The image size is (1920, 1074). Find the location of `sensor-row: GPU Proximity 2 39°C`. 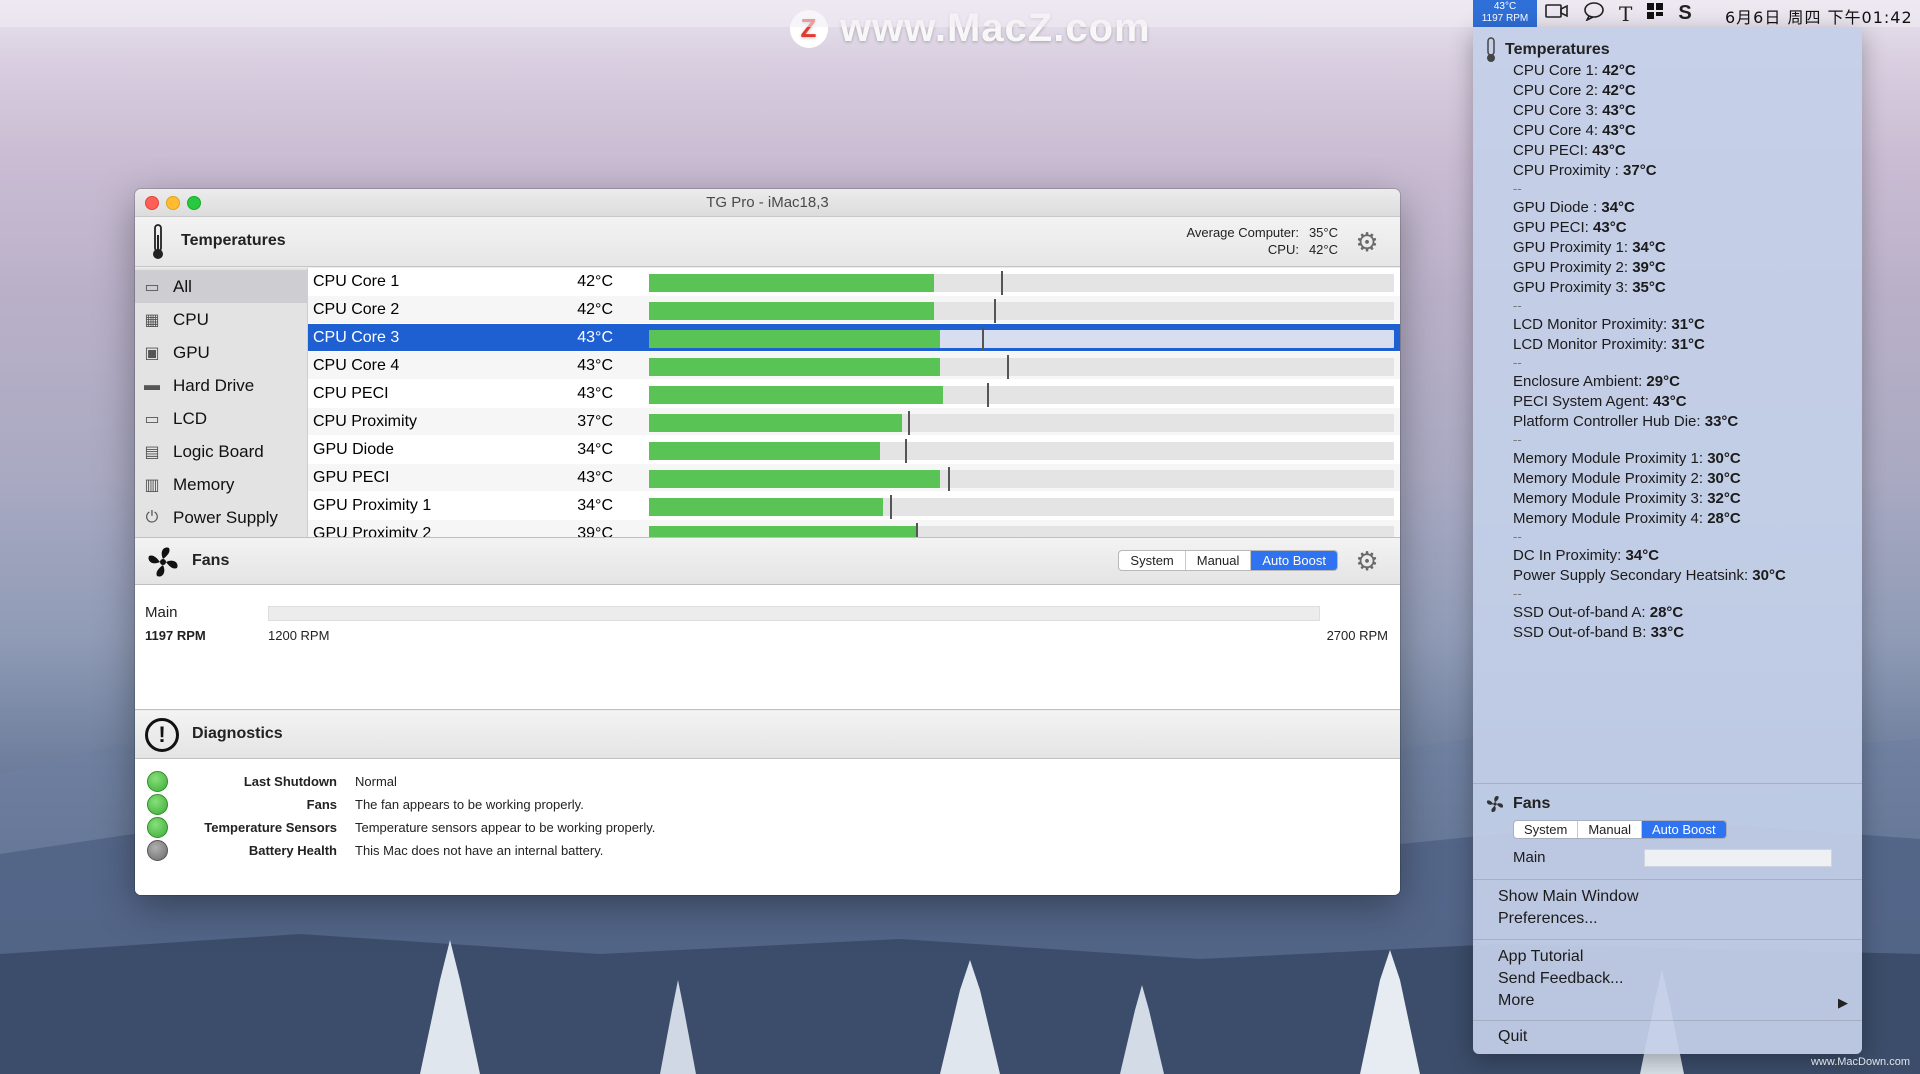

sensor-row: GPU Proximity 2 39°C is located at coordinates (854, 528).